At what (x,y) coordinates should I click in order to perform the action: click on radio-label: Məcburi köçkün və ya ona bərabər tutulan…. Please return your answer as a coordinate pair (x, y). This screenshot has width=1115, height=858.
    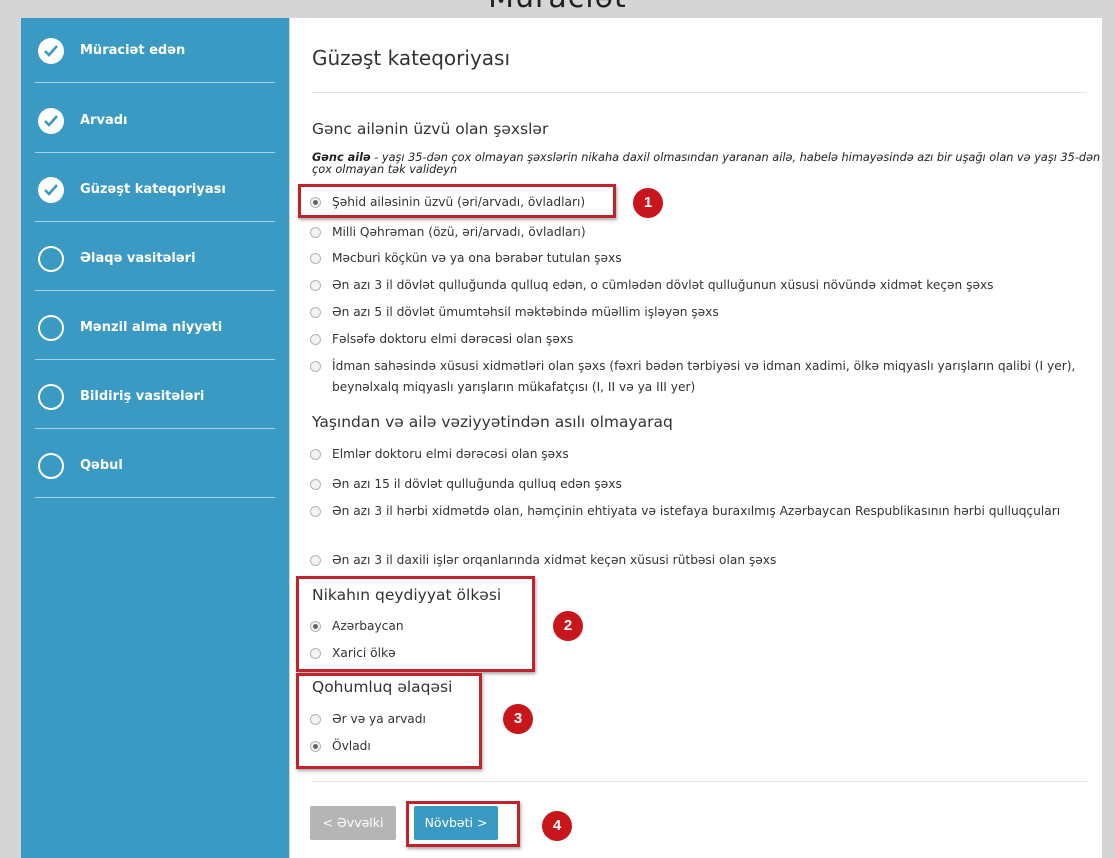
    Looking at the image, I should click on (477, 258).